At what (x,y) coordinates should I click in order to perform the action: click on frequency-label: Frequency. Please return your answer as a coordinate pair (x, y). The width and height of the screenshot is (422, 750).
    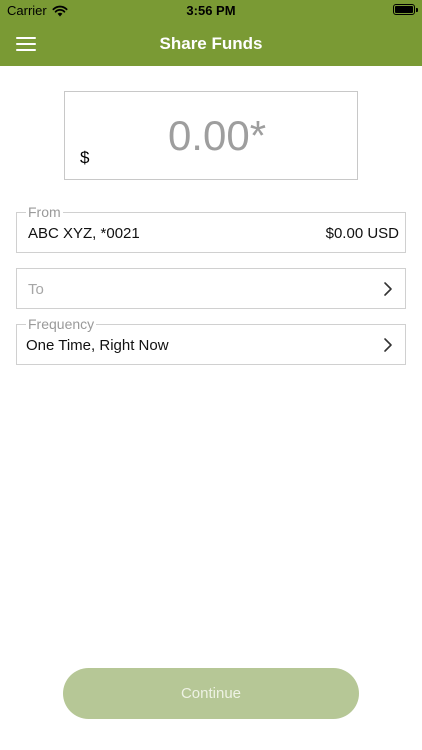
    Looking at the image, I should click on (61, 324).